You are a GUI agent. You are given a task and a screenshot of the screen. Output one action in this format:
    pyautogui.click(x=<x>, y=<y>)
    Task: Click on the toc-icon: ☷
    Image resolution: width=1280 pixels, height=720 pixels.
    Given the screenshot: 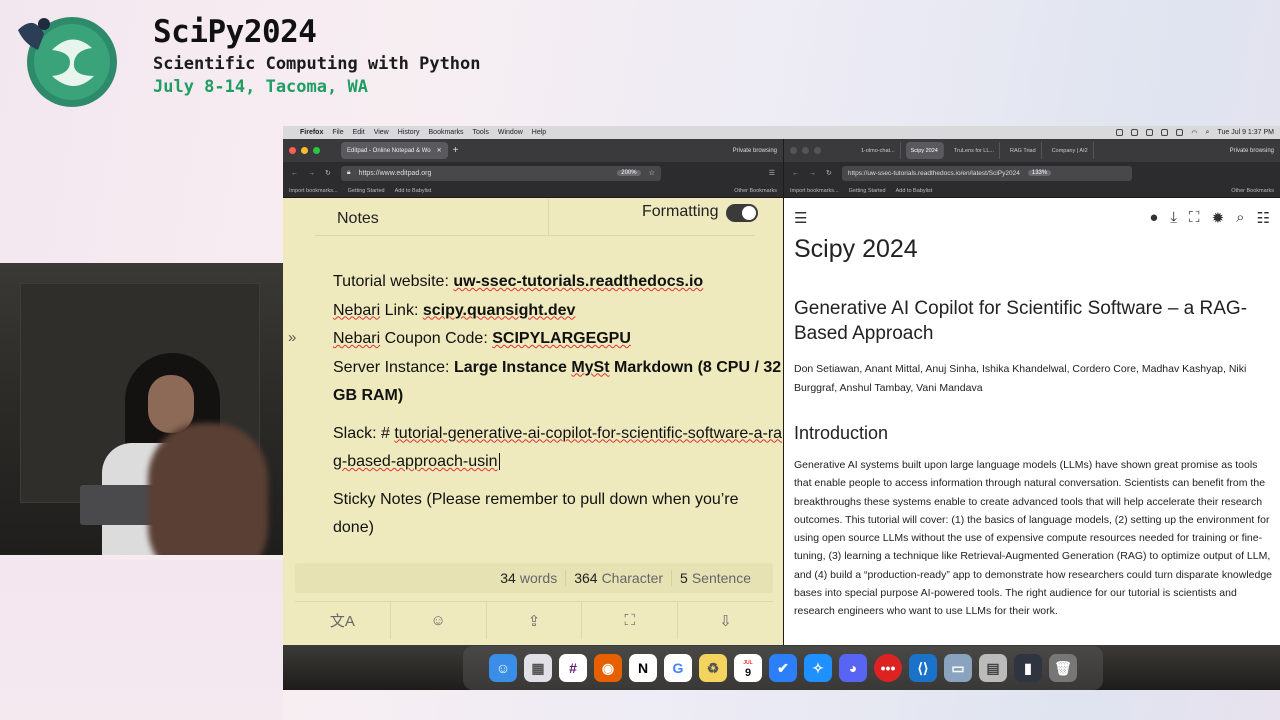 What is the action you would take?
    pyautogui.click(x=1263, y=218)
    